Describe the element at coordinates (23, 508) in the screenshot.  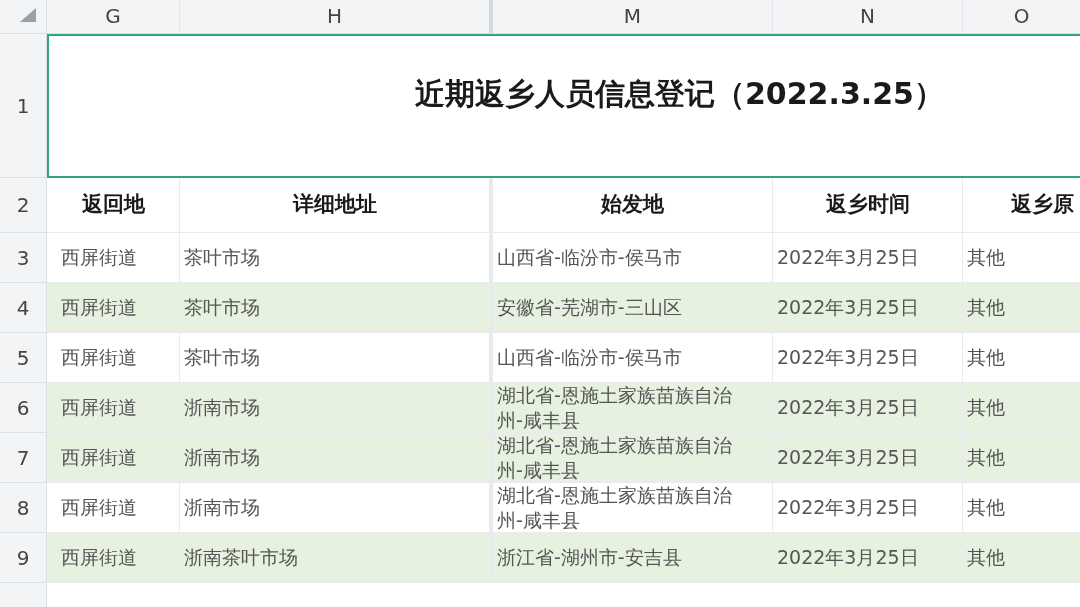
I see `row-number: 8` at that location.